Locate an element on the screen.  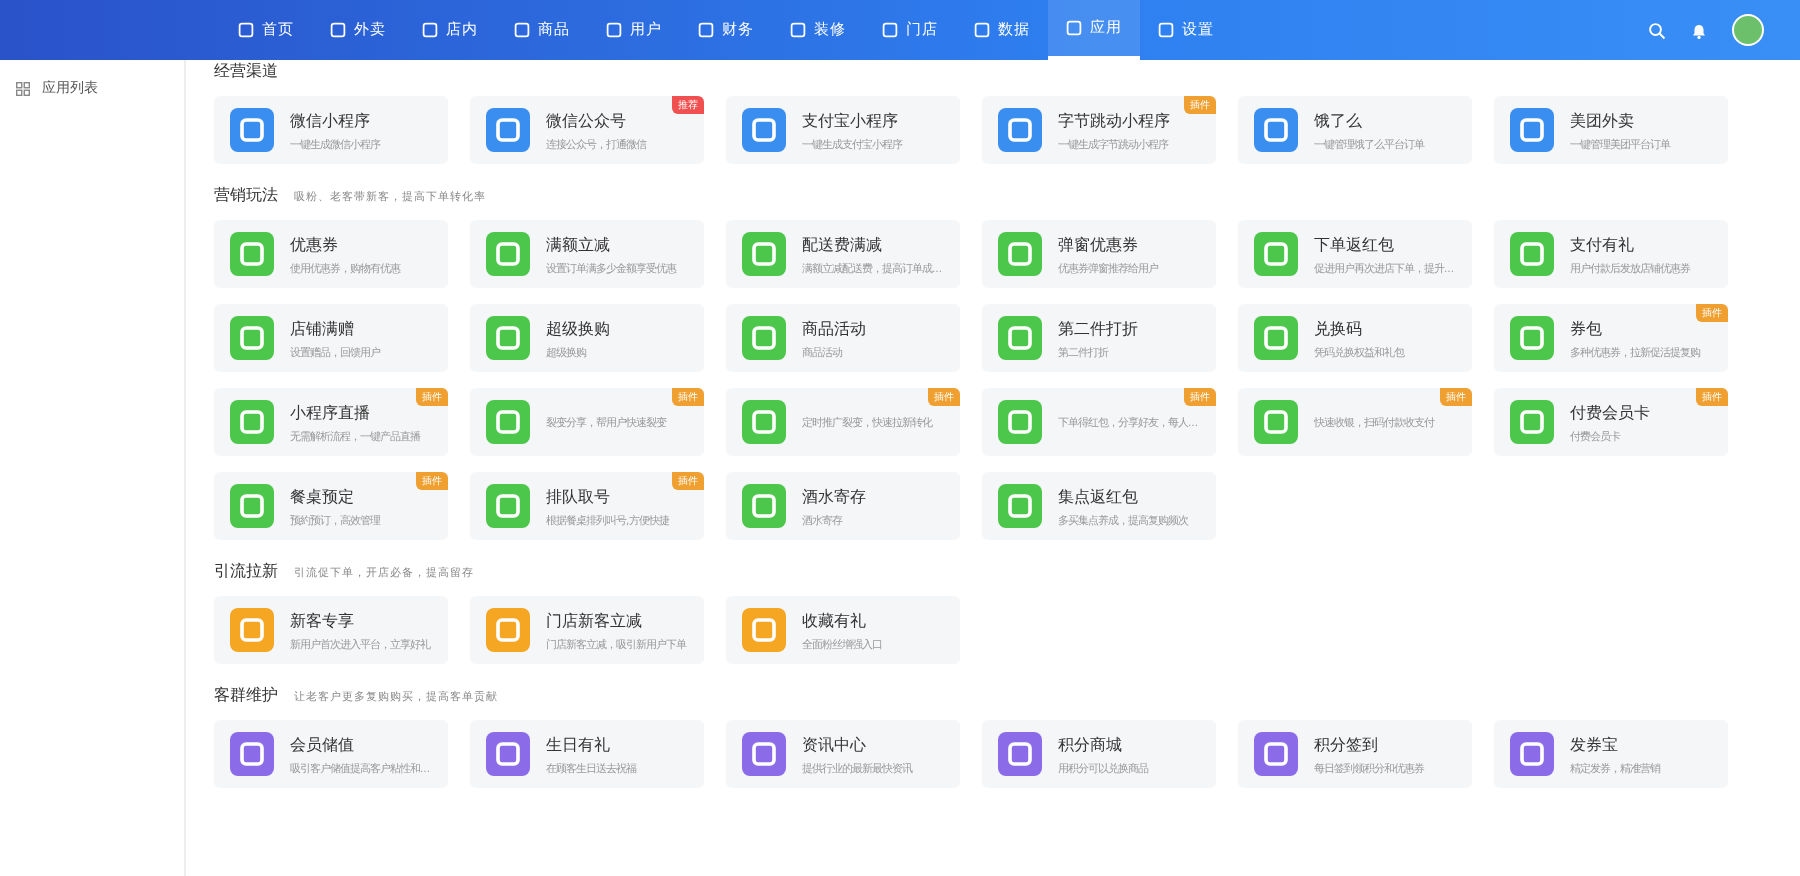
section-title: 客群维护 is located at coordinates (246, 695).